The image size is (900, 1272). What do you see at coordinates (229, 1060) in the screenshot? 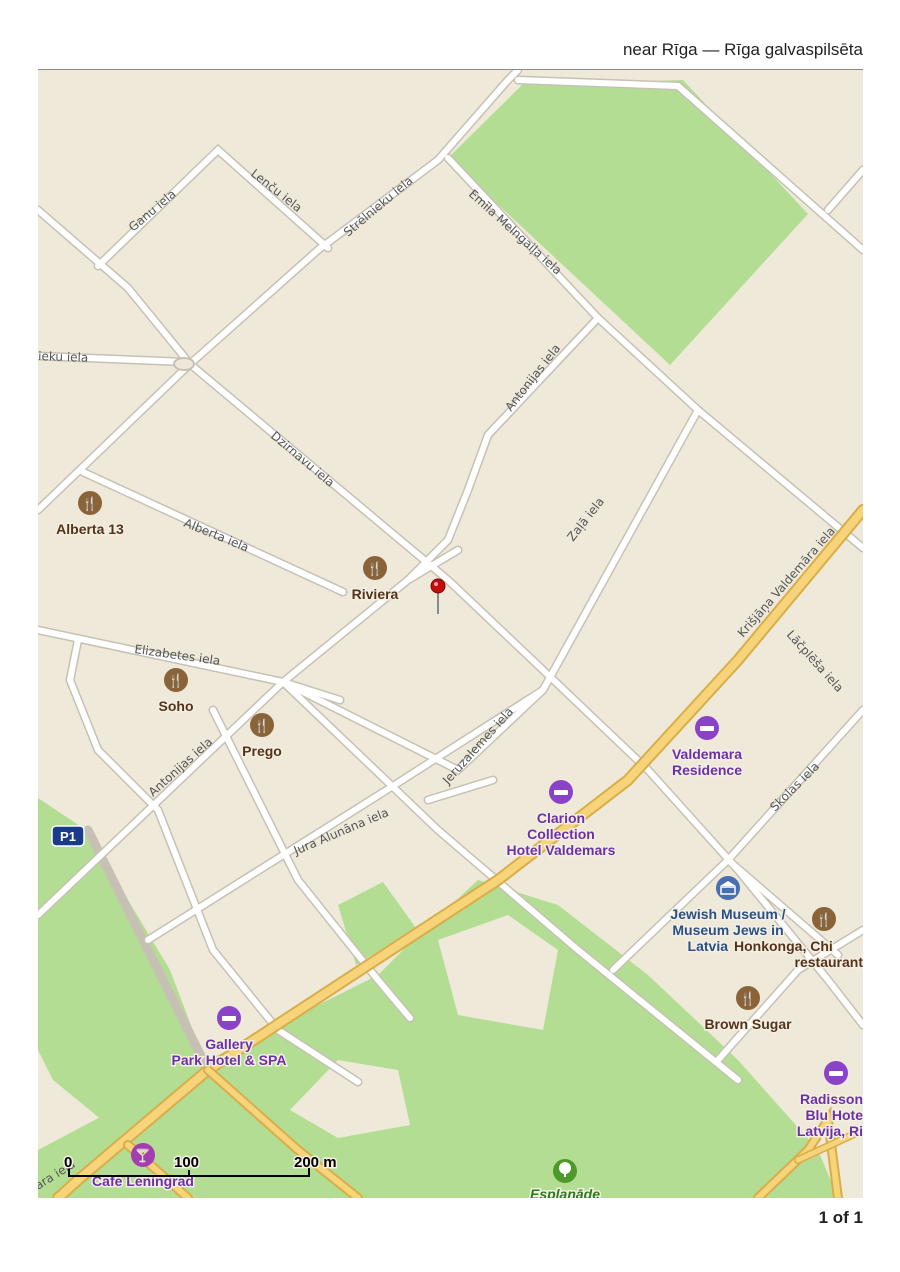
I see `poi-label-gallery-2: Park Hotel & SPA` at bounding box center [229, 1060].